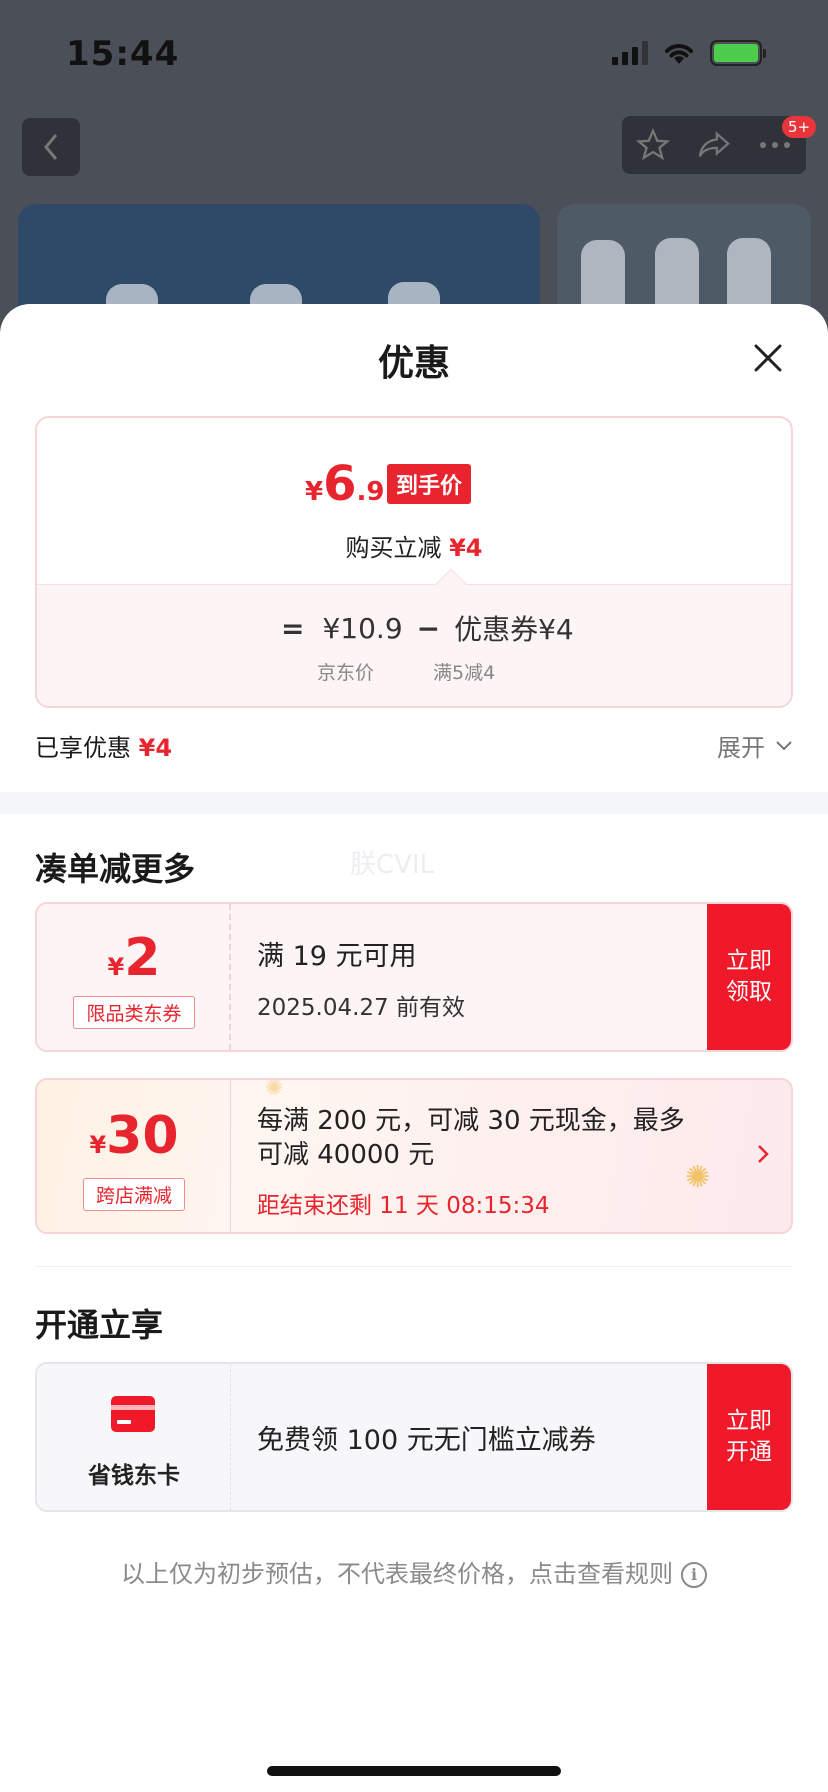 The height and width of the screenshot is (1792, 828). What do you see at coordinates (414, 1571) in the screenshot?
I see `rules-link: 以上仅为初步预估，不代表最终价格，点击查看规则 i` at bounding box center [414, 1571].